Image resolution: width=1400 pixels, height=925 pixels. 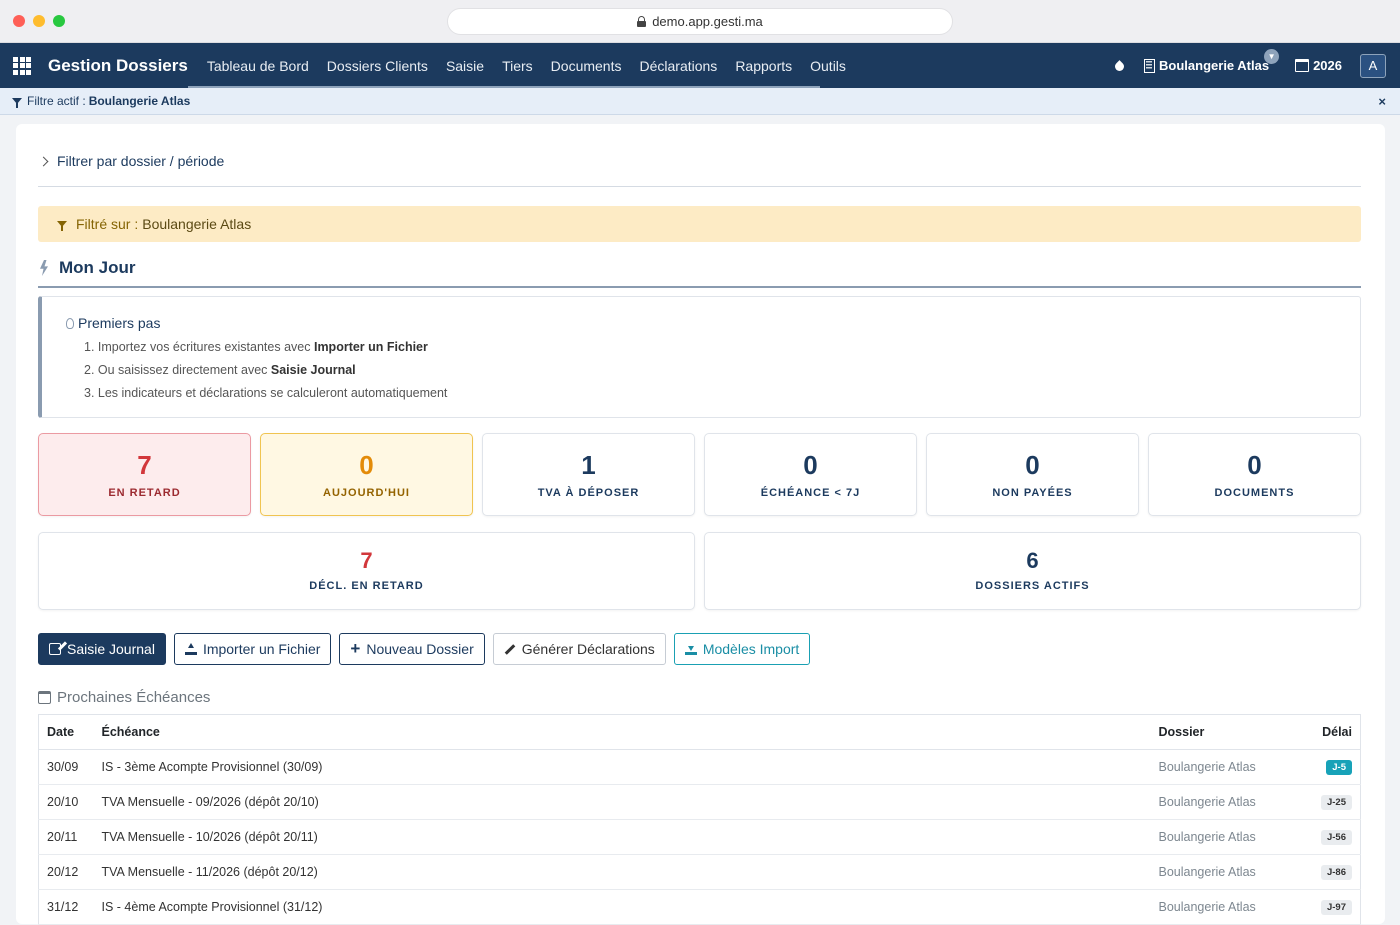 I want to click on year-selector: 2026, so click(x=1318, y=65).